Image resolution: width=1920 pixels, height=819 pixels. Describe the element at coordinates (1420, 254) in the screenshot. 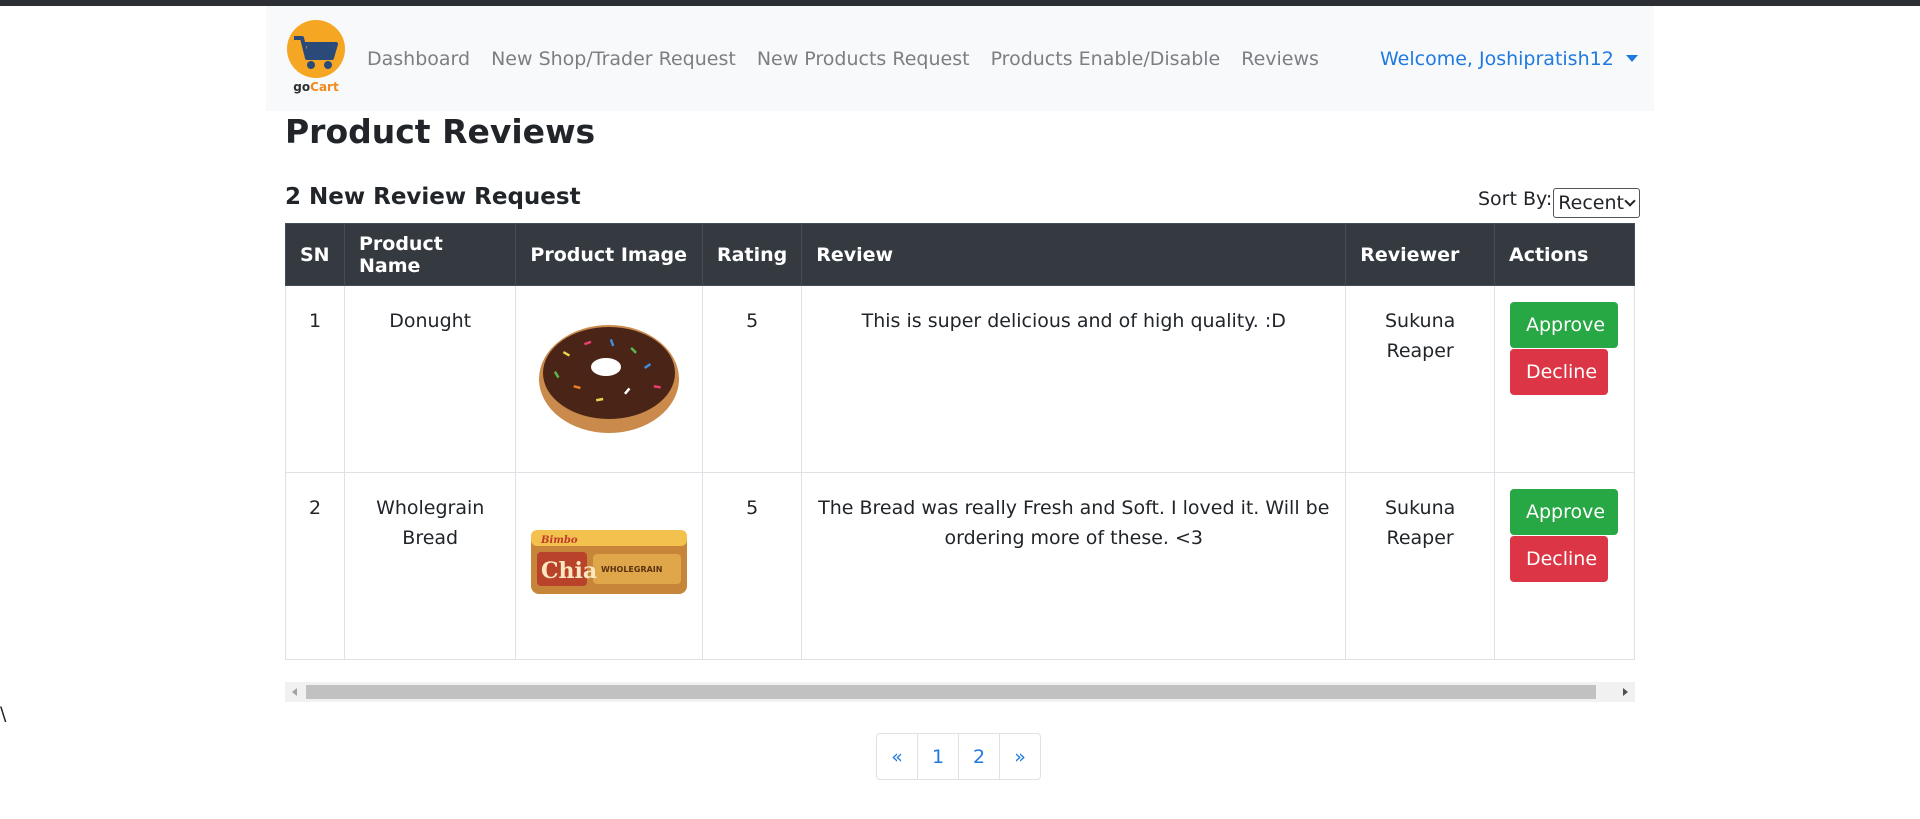

I see `header-reviewer: Reviewer` at that location.